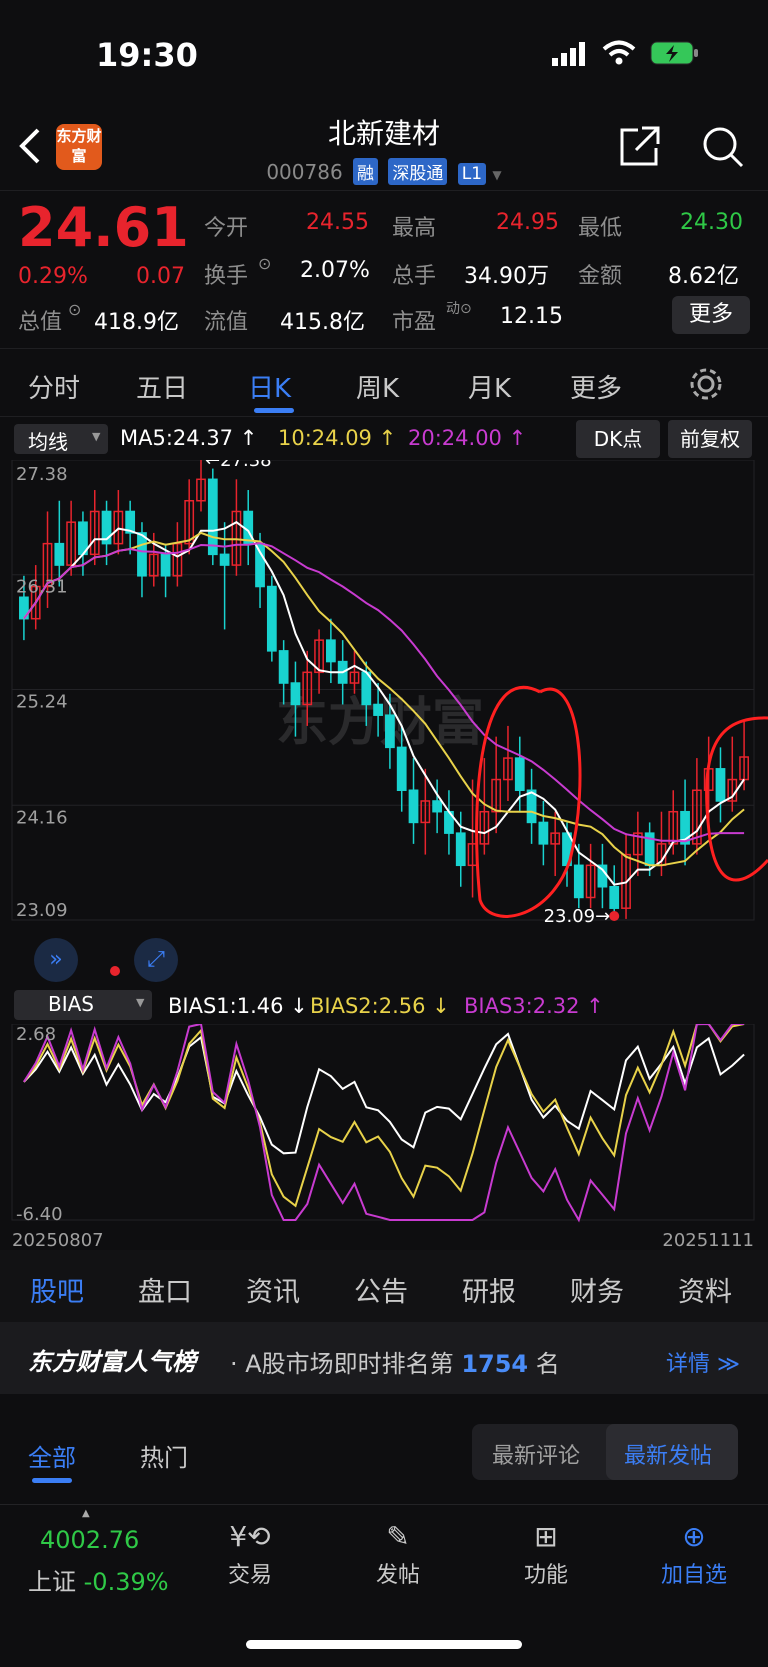 This screenshot has height=1667, width=768. I want to click on fullscreen-button: ⤢, so click(156, 960).